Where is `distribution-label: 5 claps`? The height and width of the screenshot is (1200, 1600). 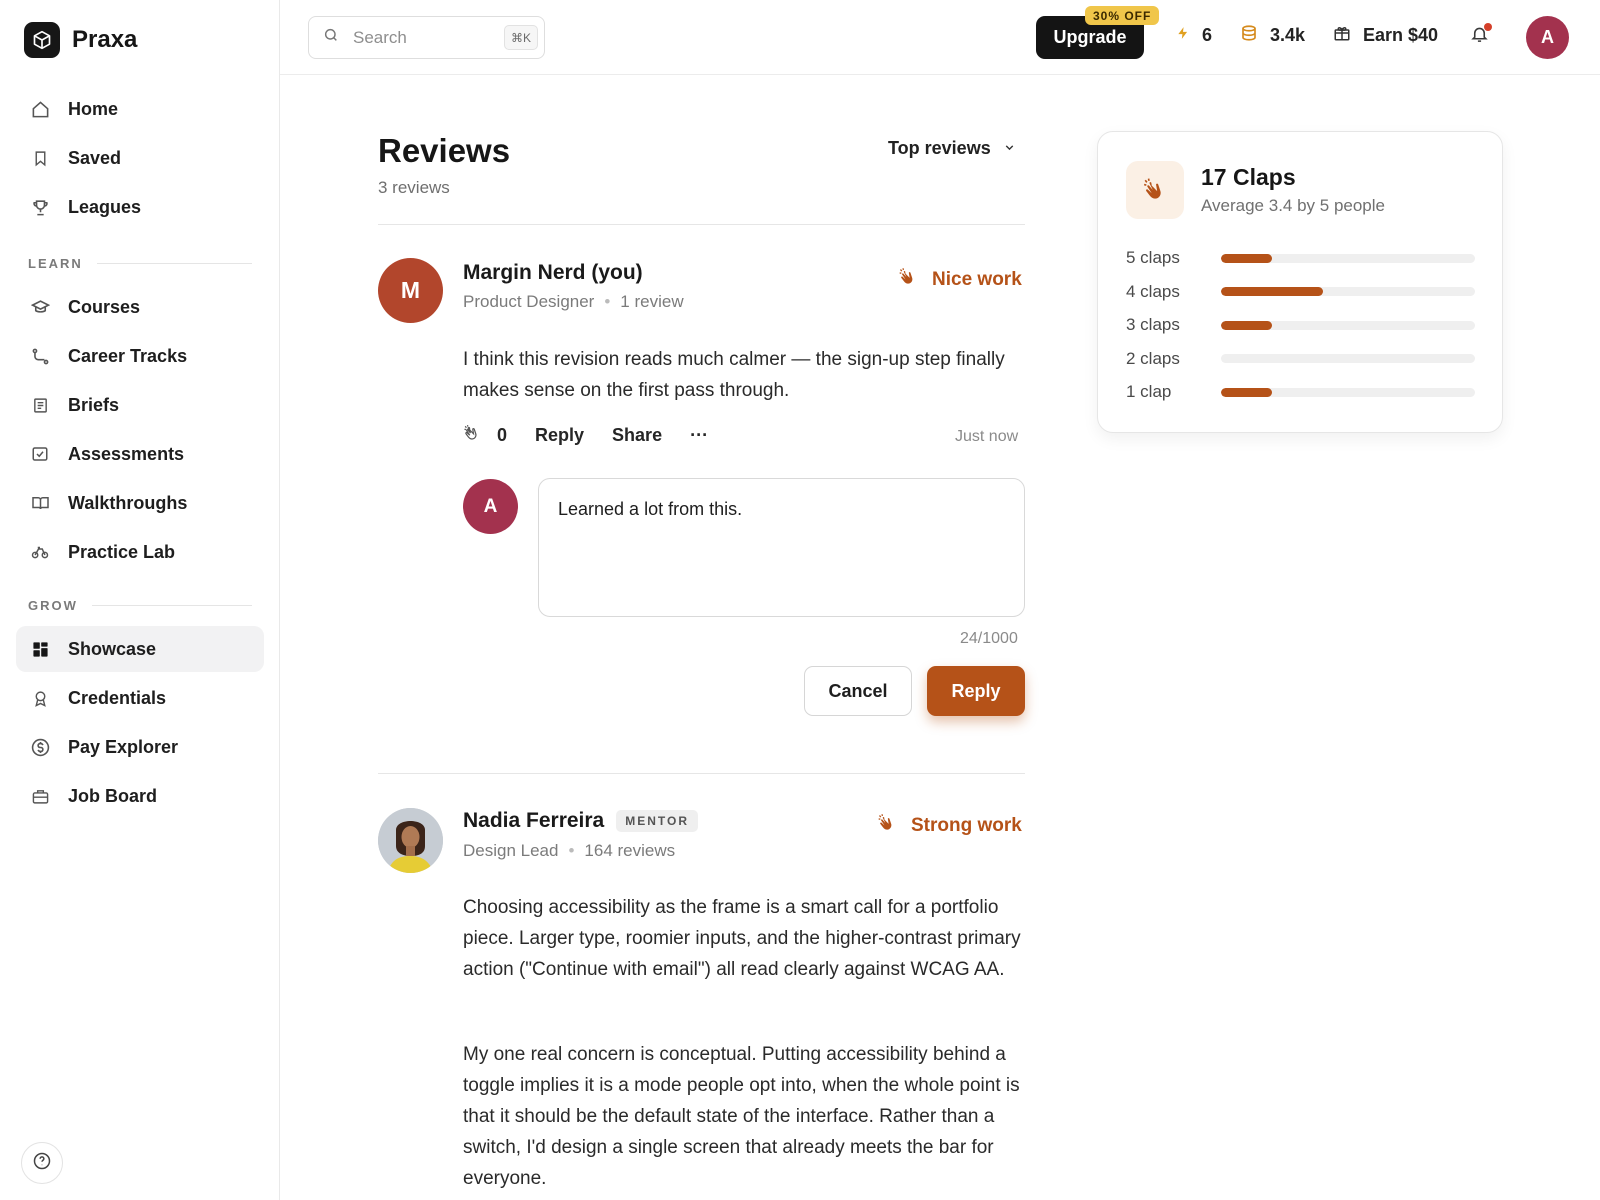 distribution-label: 5 claps is located at coordinates (1153, 257).